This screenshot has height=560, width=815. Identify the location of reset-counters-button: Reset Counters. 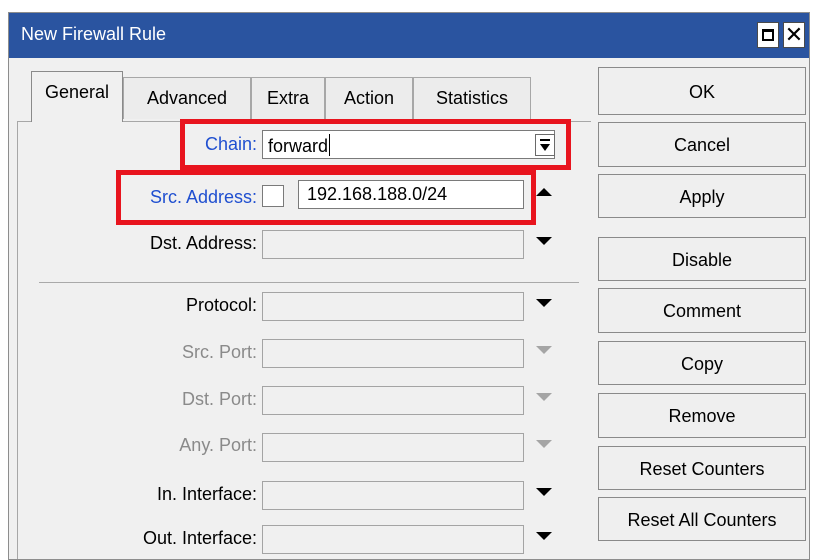
(702, 468).